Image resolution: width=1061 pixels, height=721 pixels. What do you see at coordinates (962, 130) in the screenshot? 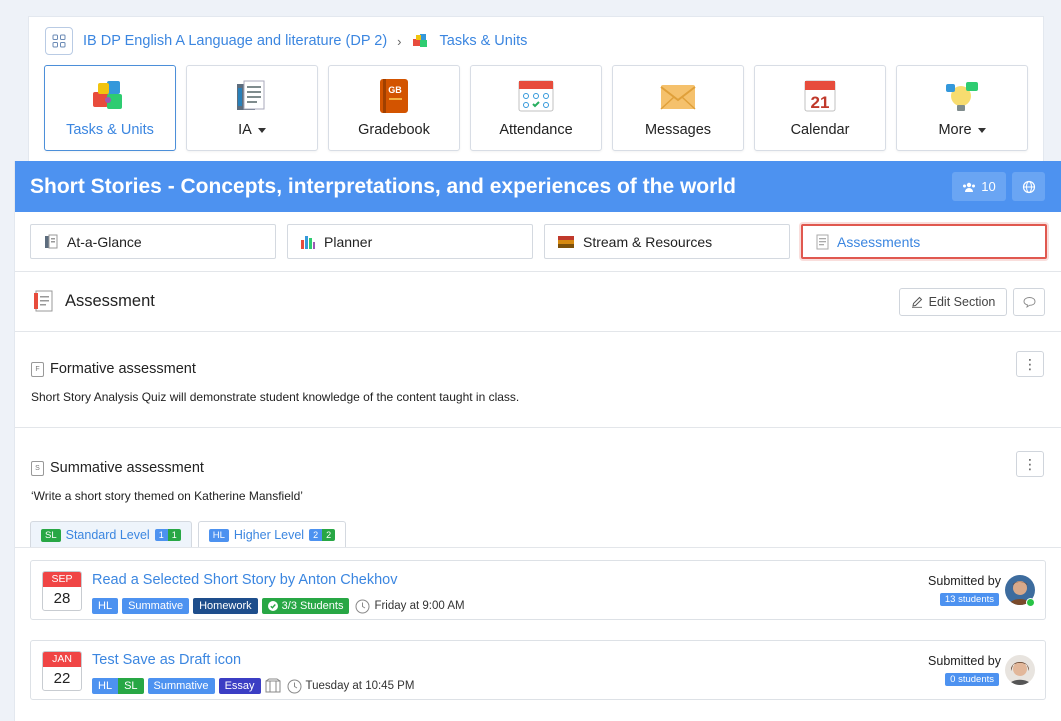
I see `nav-tile-label: More` at bounding box center [962, 130].